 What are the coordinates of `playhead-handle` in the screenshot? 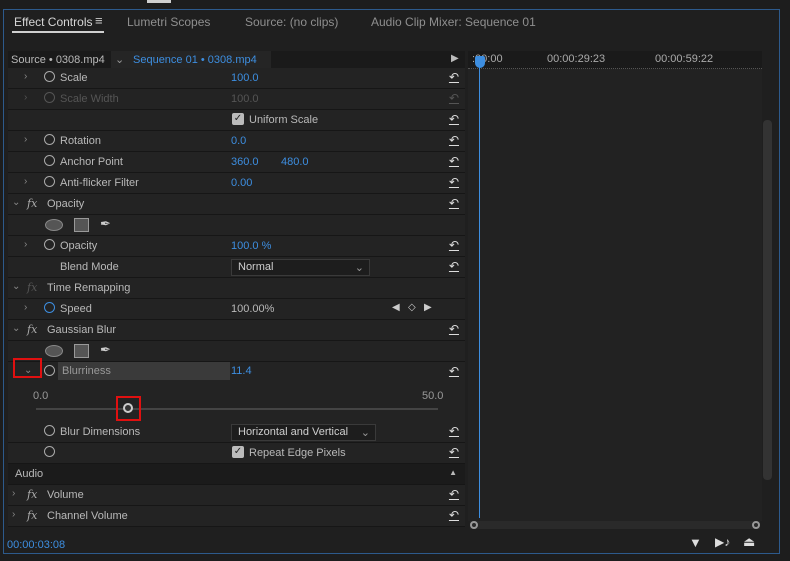 It's located at (480, 62).